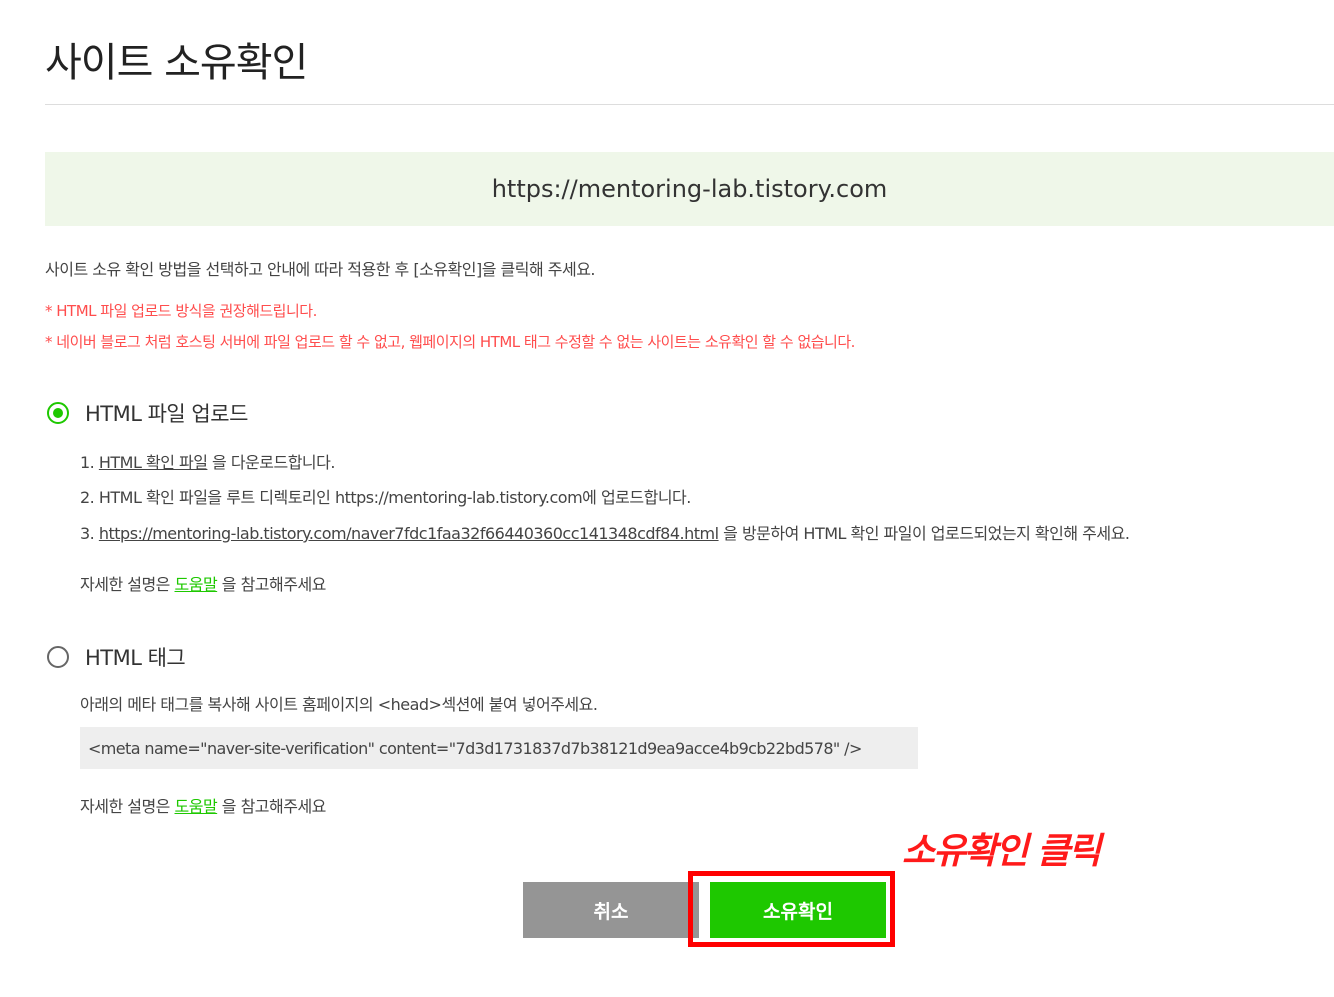 This screenshot has height=997, width=1334. What do you see at coordinates (181, 311) in the screenshot?
I see `notice-recommend: * HTML 파일 업로드 방식을 권장해드립니다.` at bounding box center [181, 311].